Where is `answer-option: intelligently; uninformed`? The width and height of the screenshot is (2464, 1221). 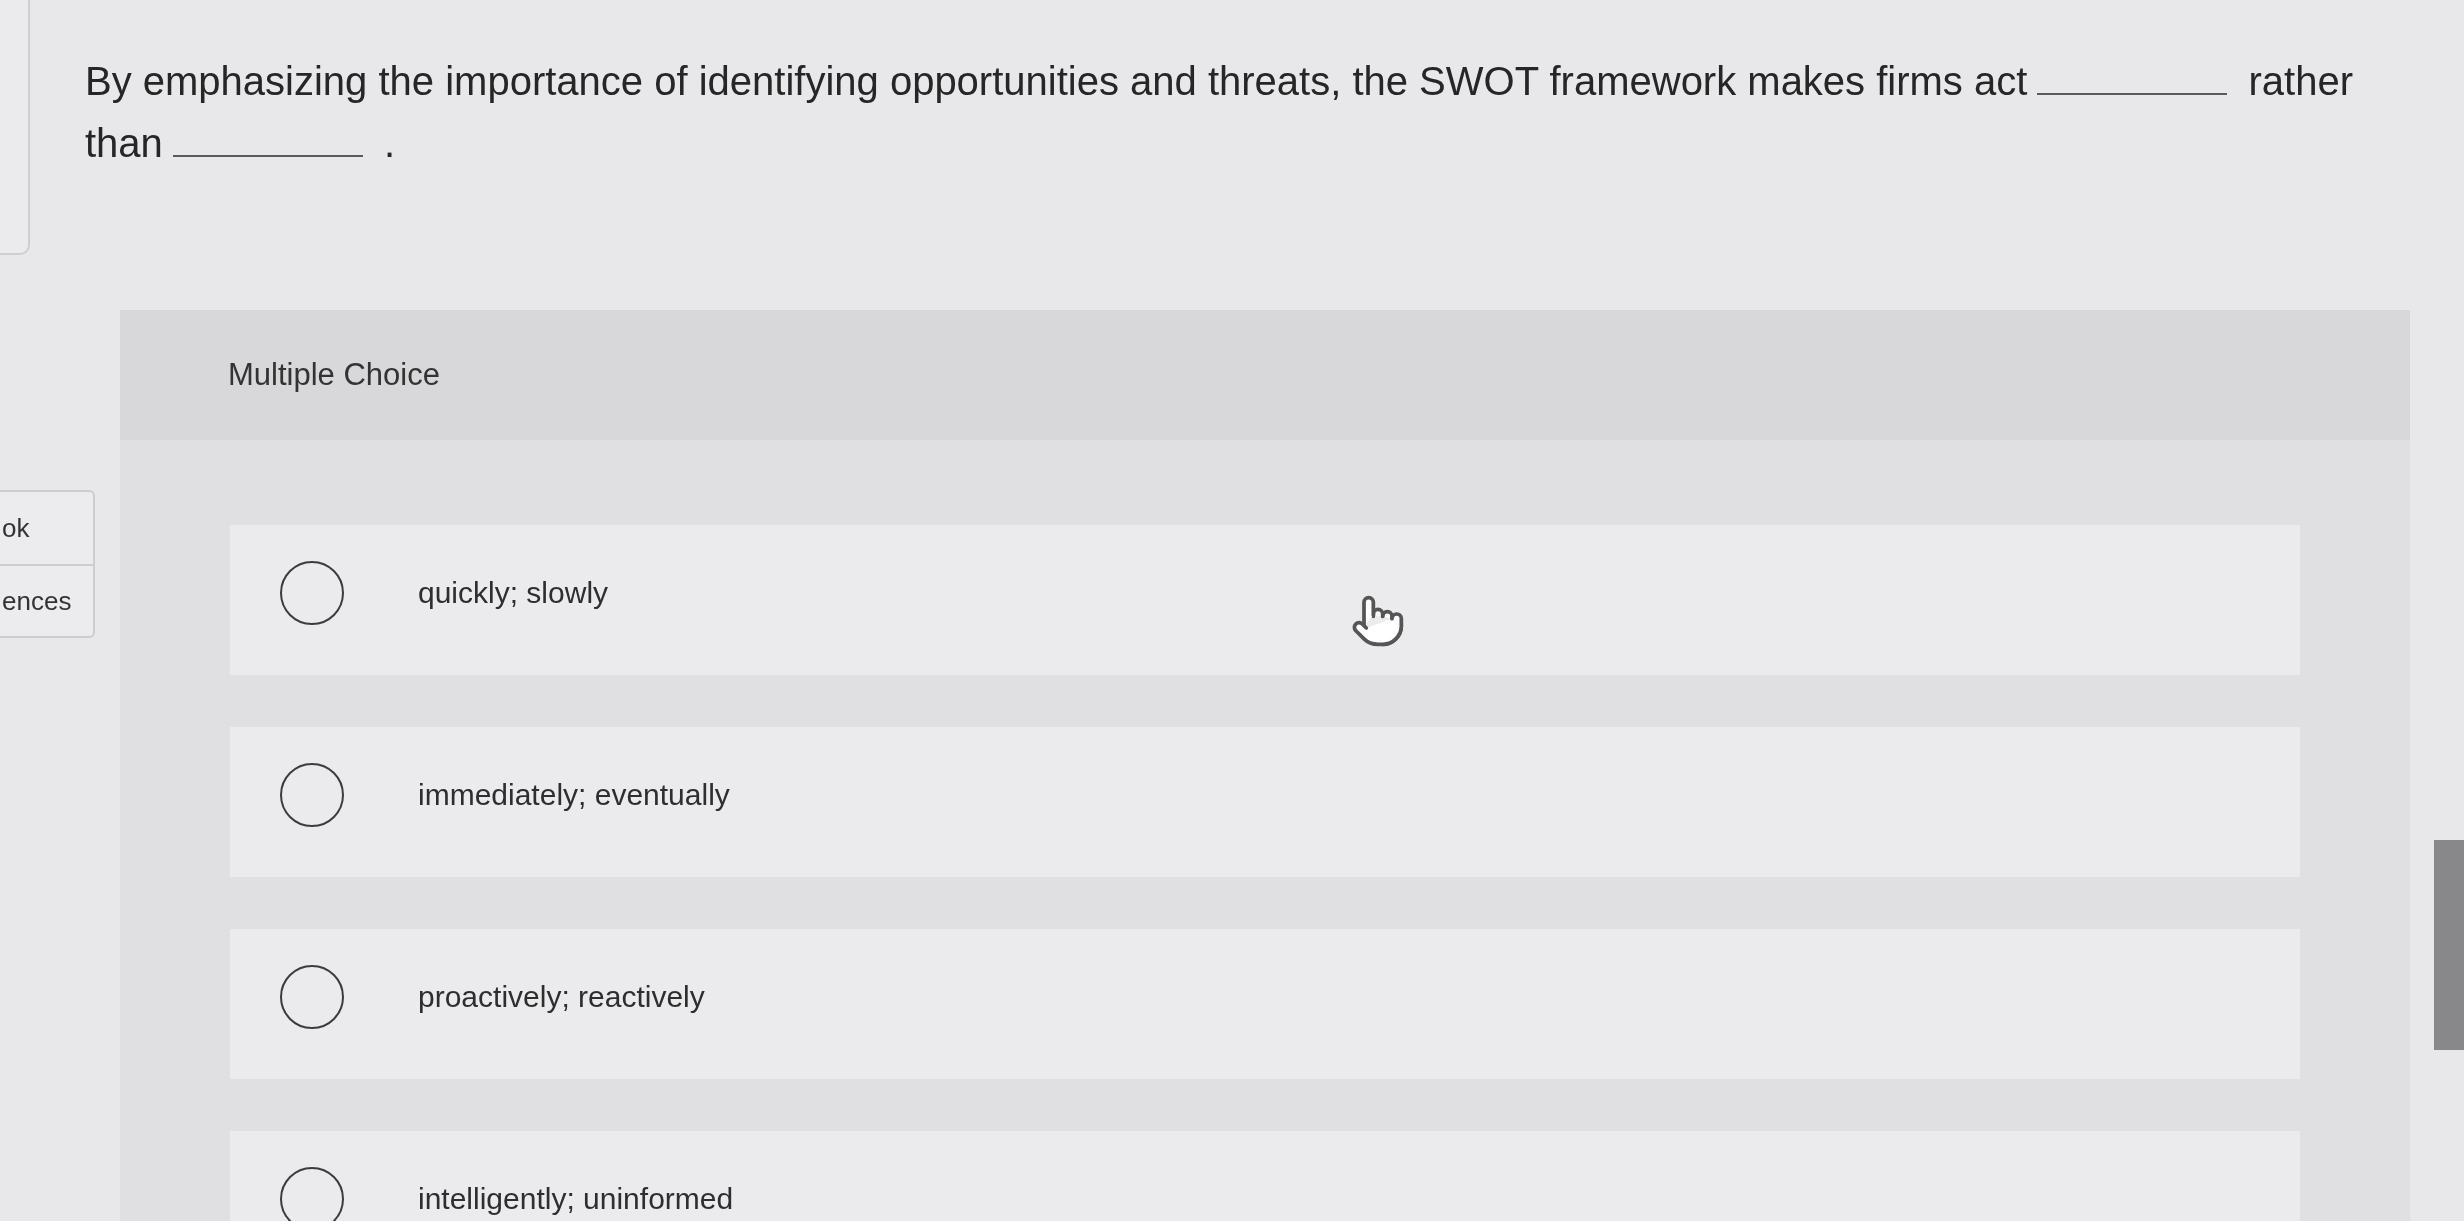 answer-option: intelligently; uninformed is located at coordinates (1265, 1176).